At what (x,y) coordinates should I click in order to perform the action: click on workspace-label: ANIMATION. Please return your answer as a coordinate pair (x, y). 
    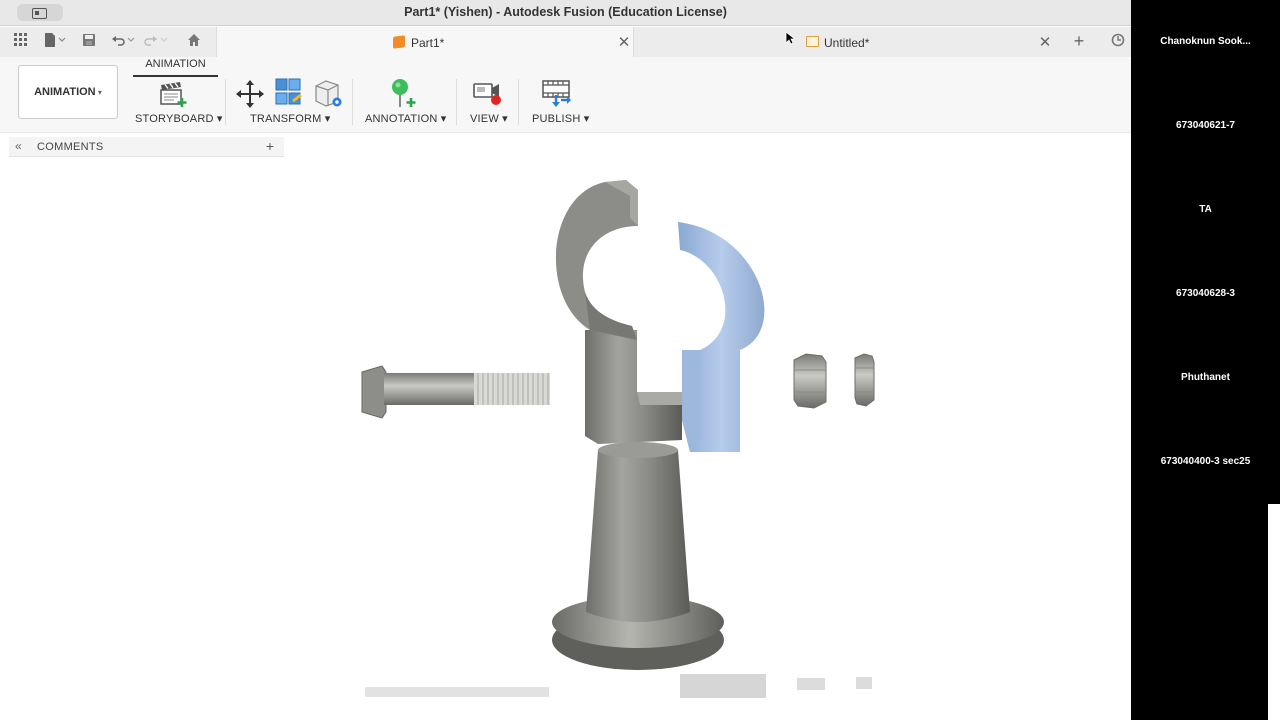
    Looking at the image, I should click on (65, 92).